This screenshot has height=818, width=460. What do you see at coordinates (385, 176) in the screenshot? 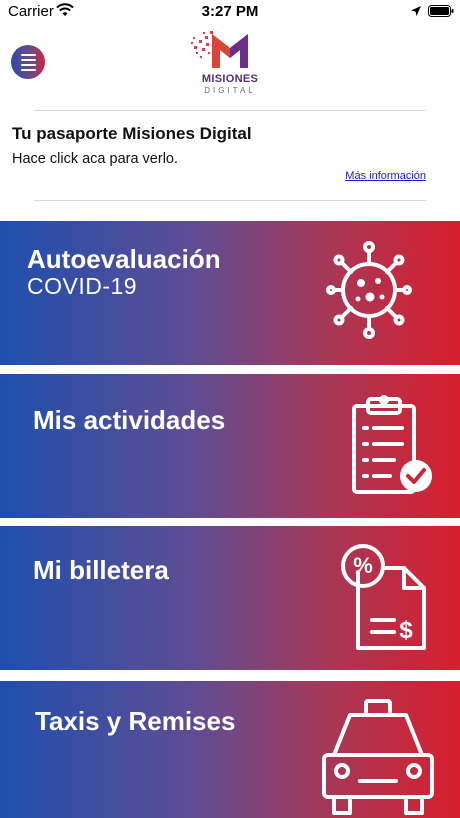
I see `more-info-link: Más información` at bounding box center [385, 176].